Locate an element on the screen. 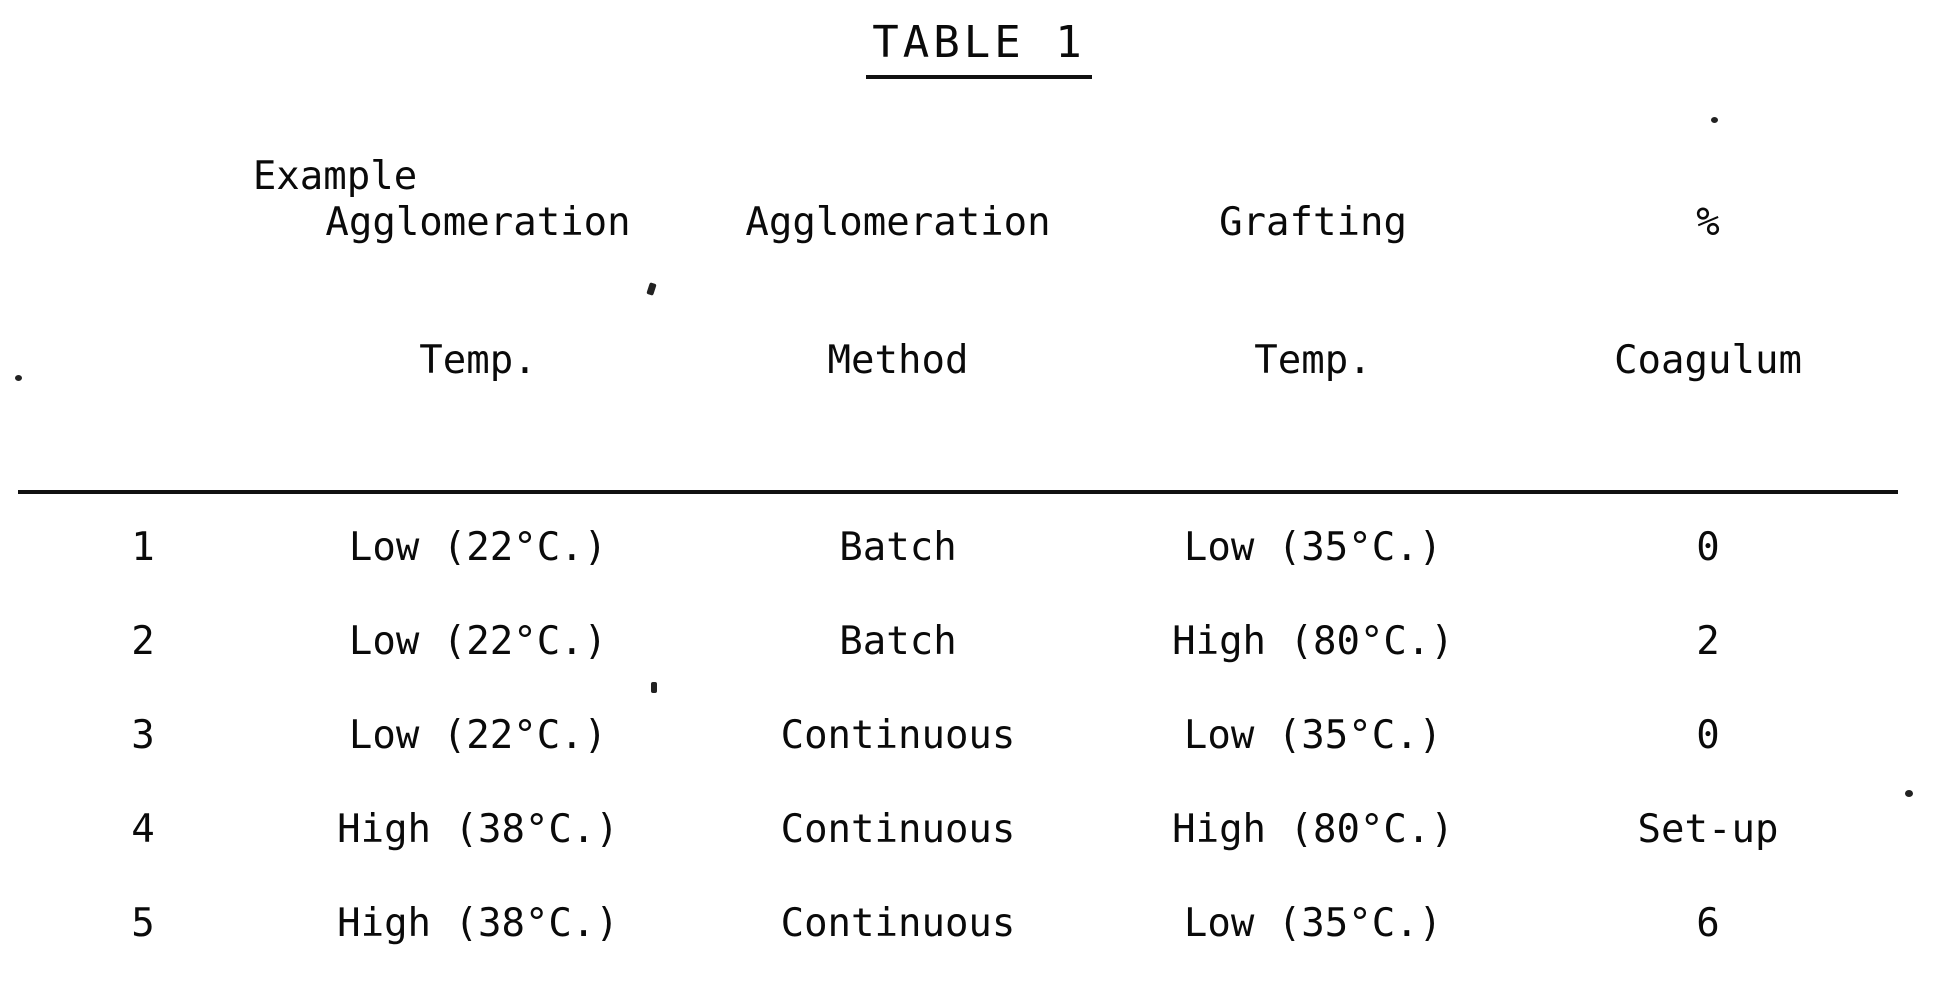 The width and height of the screenshot is (1958, 995). column-header-example: Example is located at coordinates (217, 299).